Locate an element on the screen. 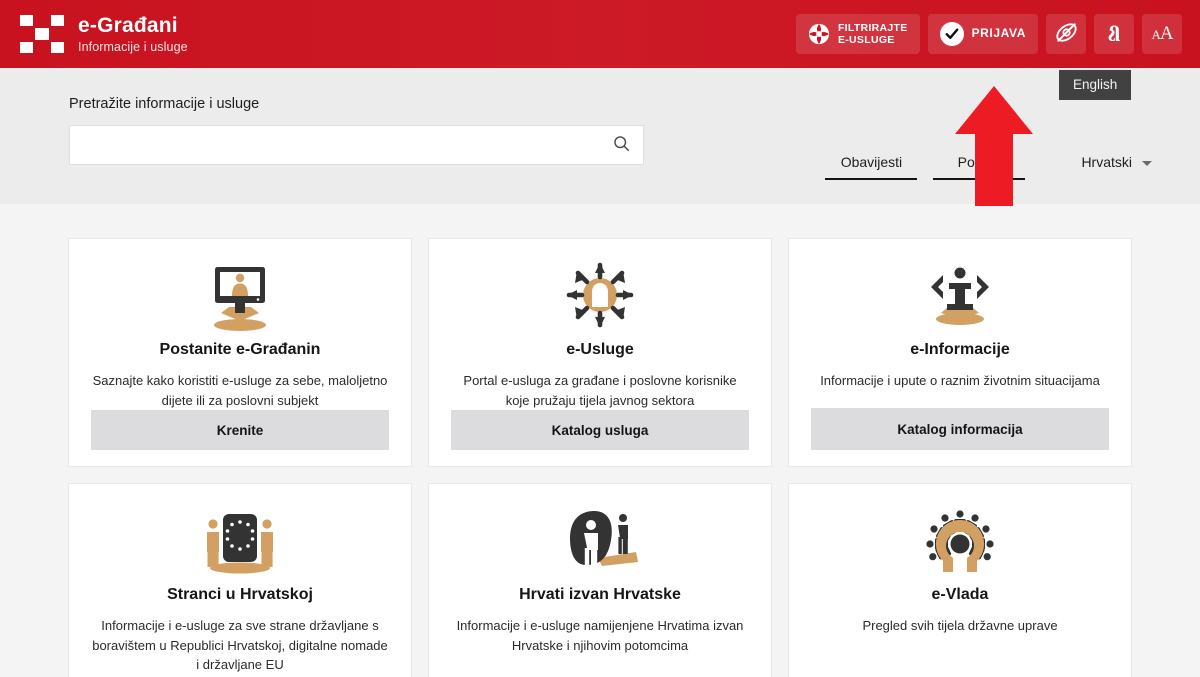 The height and width of the screenshot is (677, 1200). eye-slash-icon is located at coordinates (1066, 34).